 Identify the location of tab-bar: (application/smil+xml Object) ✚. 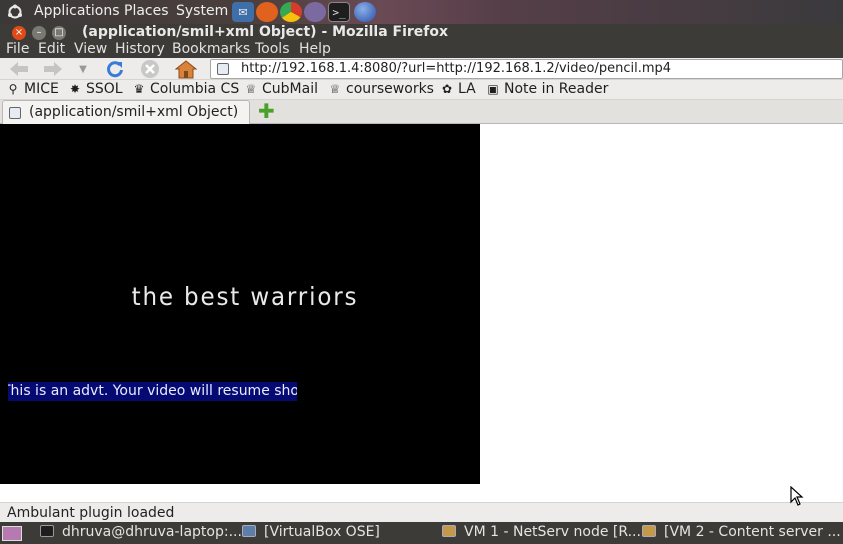
(421, 112).